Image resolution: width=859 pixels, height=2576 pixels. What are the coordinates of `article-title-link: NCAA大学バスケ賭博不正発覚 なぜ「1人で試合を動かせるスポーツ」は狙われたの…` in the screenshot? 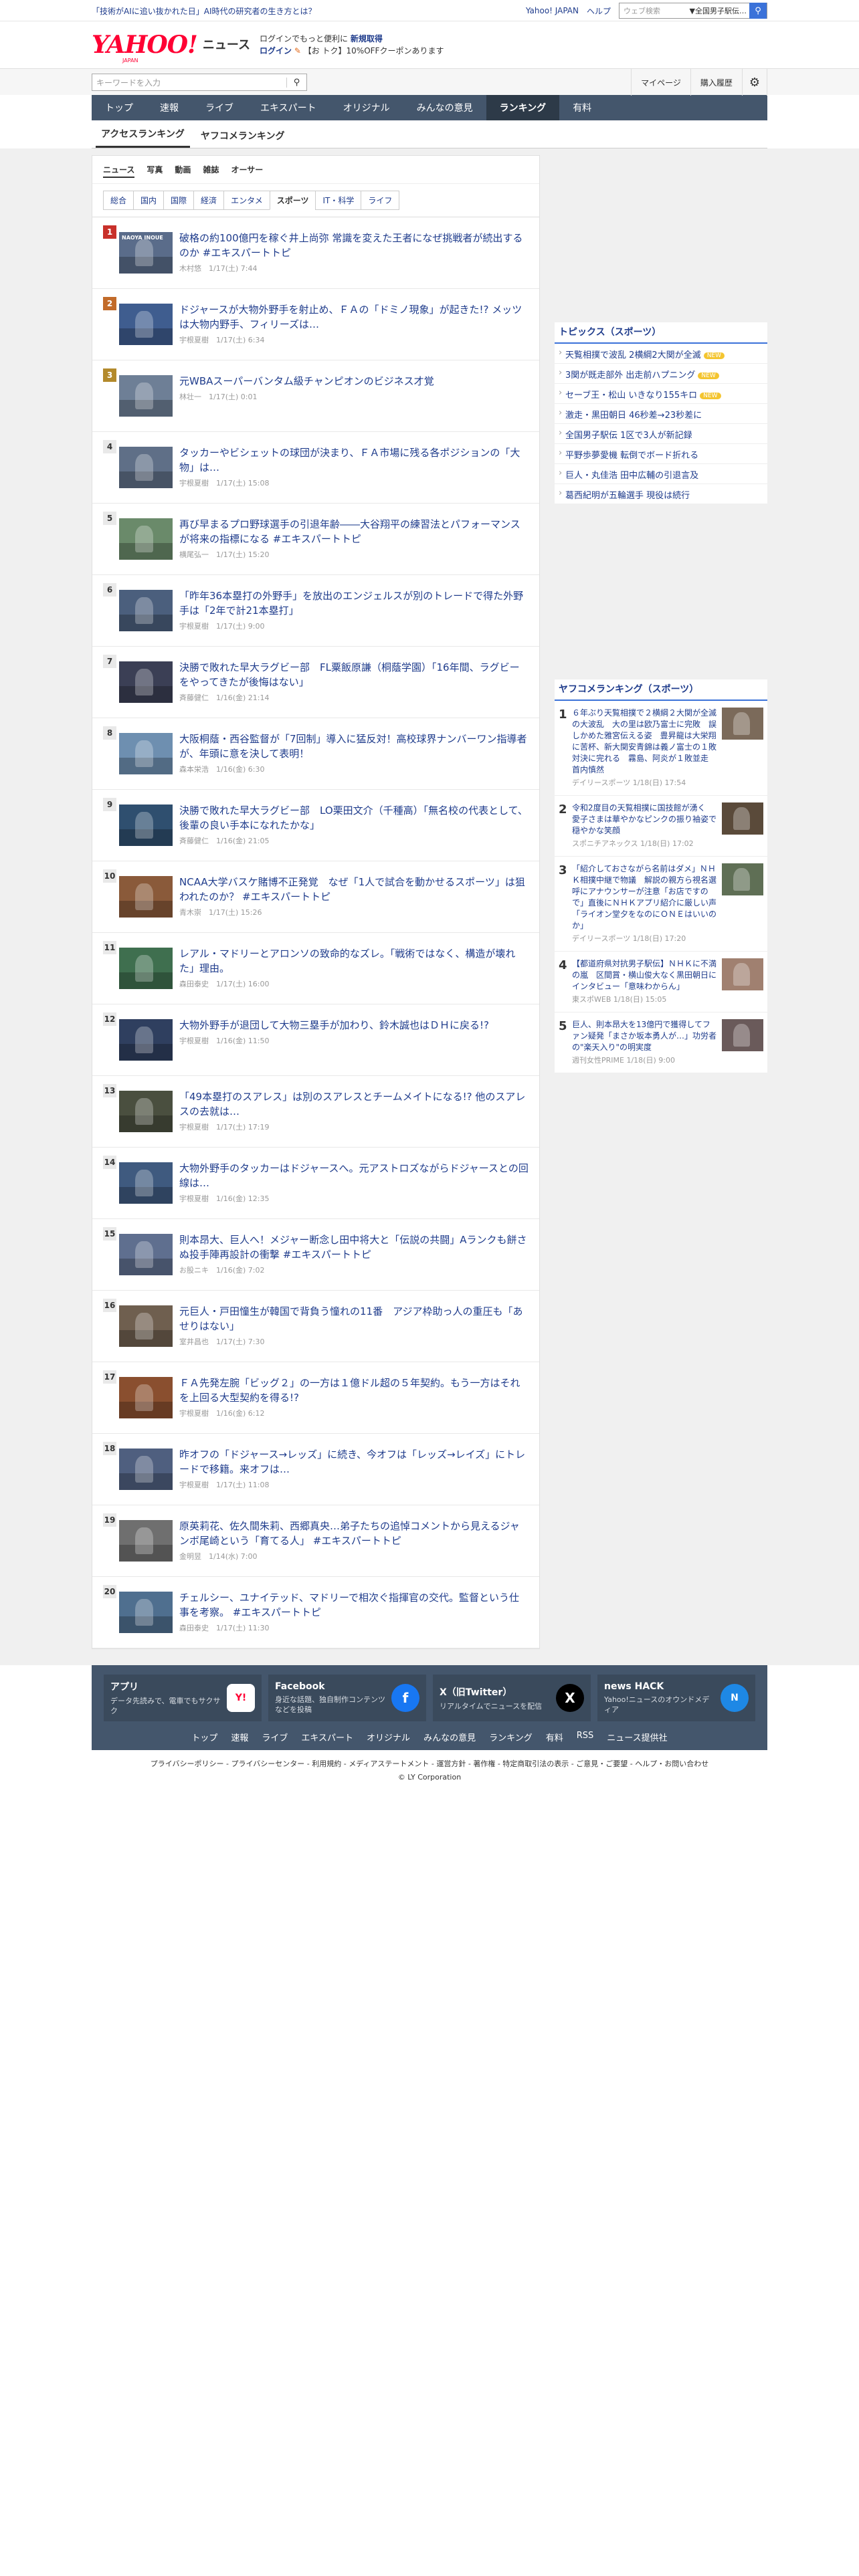 It's located at (352, 890).